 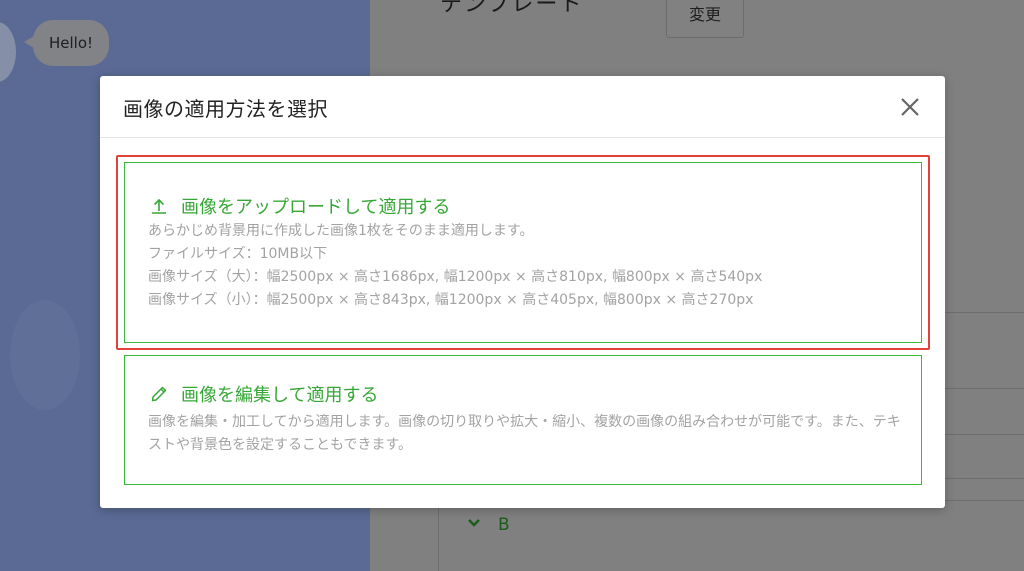 I want to click on edit-option-title: 画像を編集して適用する, so click(x=280, y=395).